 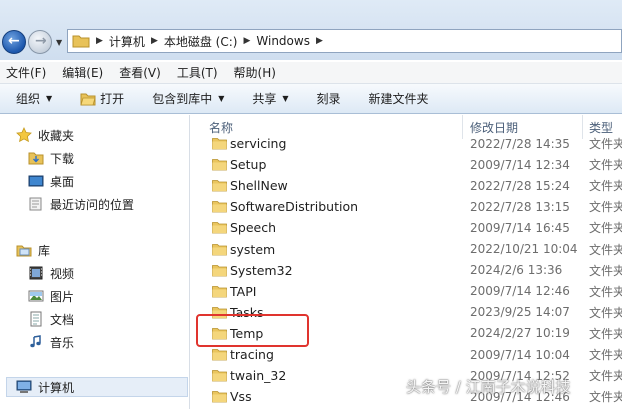 What do you see at coordinates (252, 330) in the screenshot?
I see `annotation-highlight-box` at bounding box center [252, 330].